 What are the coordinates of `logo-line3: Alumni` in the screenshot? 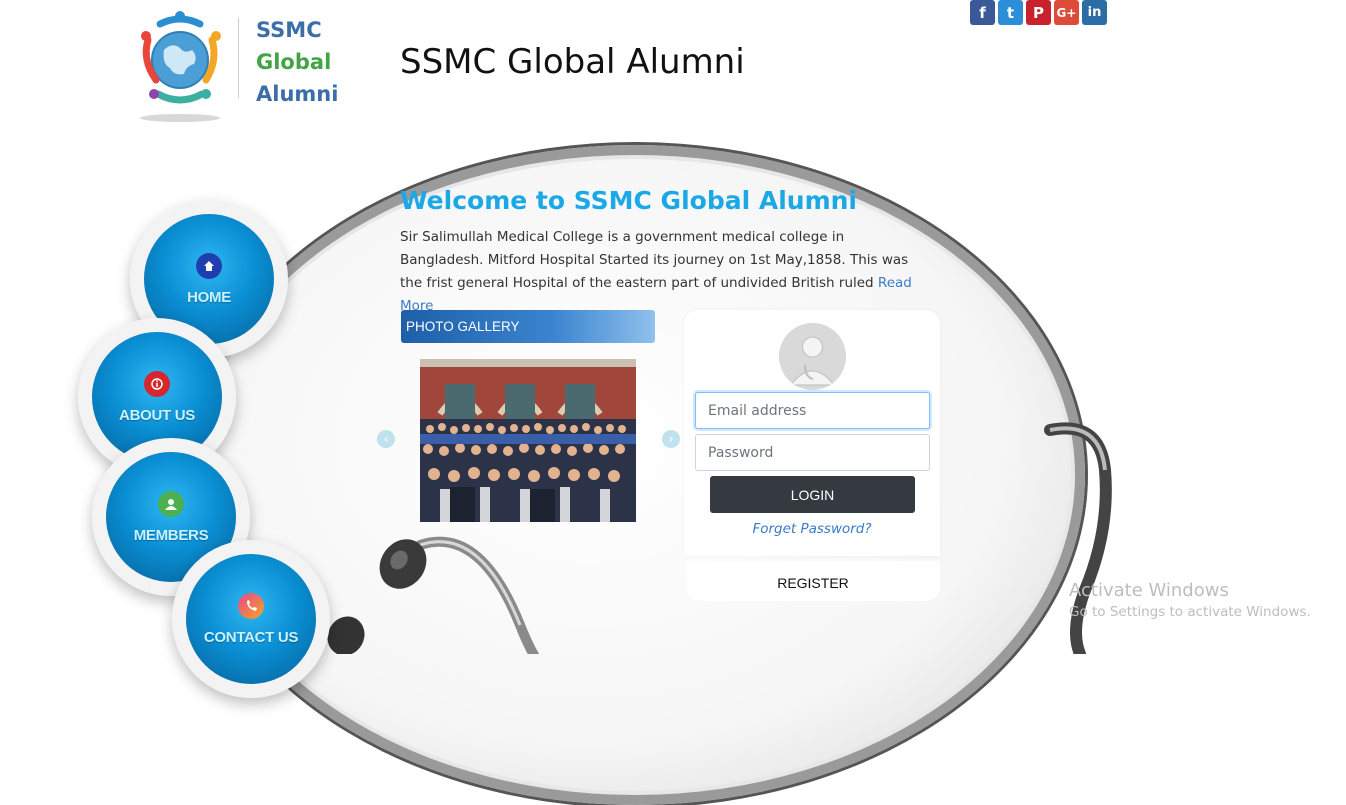 It's located at (297, 94).